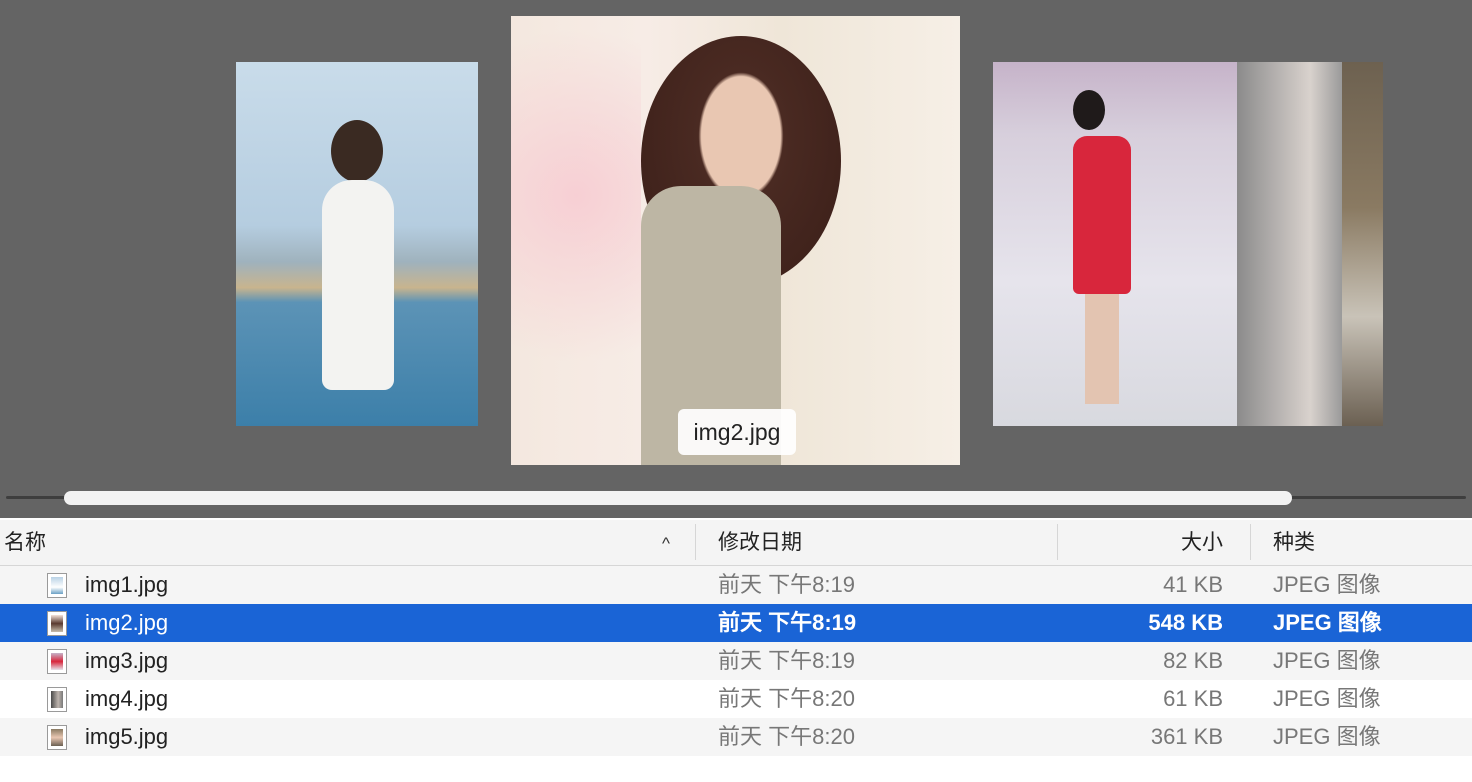 The width and height of the screenshot is (1472, 782). I want to click on list-header: 名称 ^ 修改日期 大小 种类, so click(736, 543).